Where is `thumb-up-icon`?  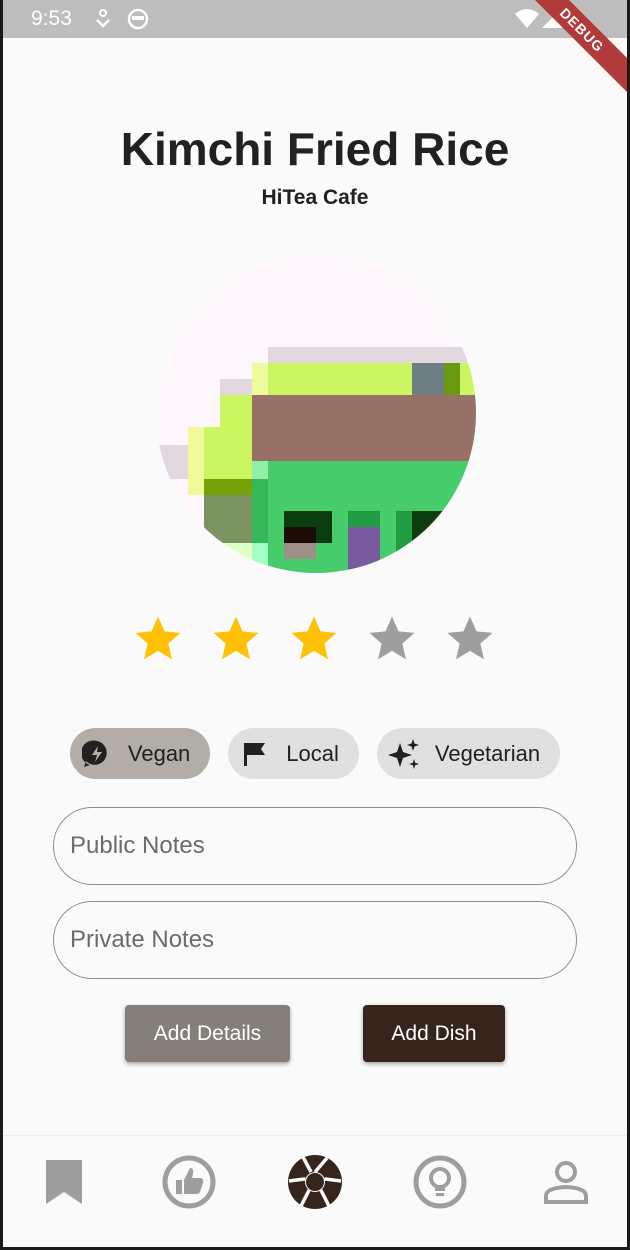
thumb-up-icon is located at coordinates (189, 1182).